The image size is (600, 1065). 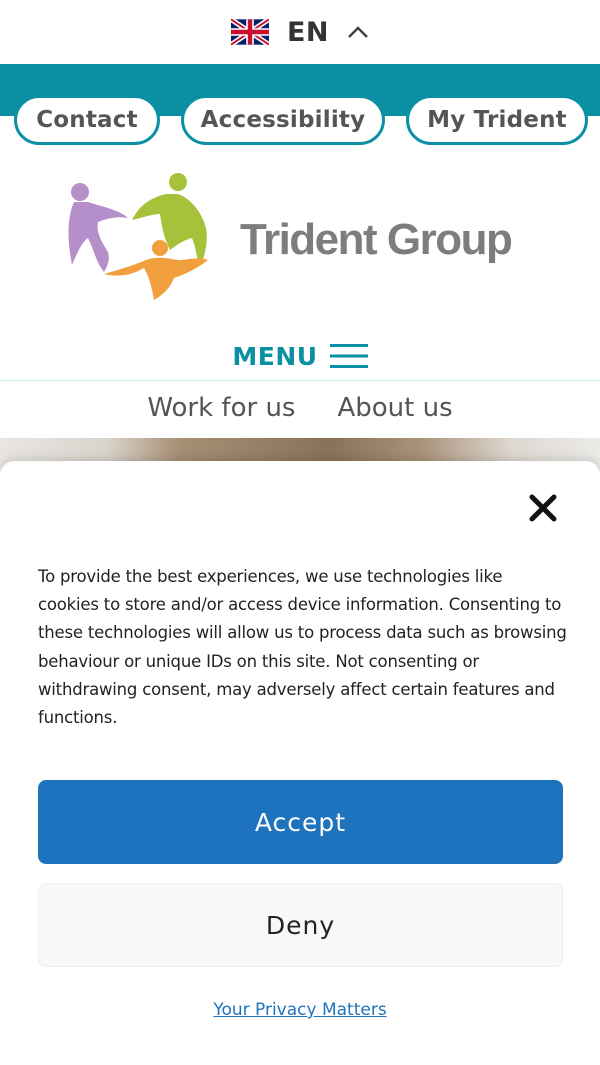 I want to click on deny-button: Deny, so click(x=300, y=925).